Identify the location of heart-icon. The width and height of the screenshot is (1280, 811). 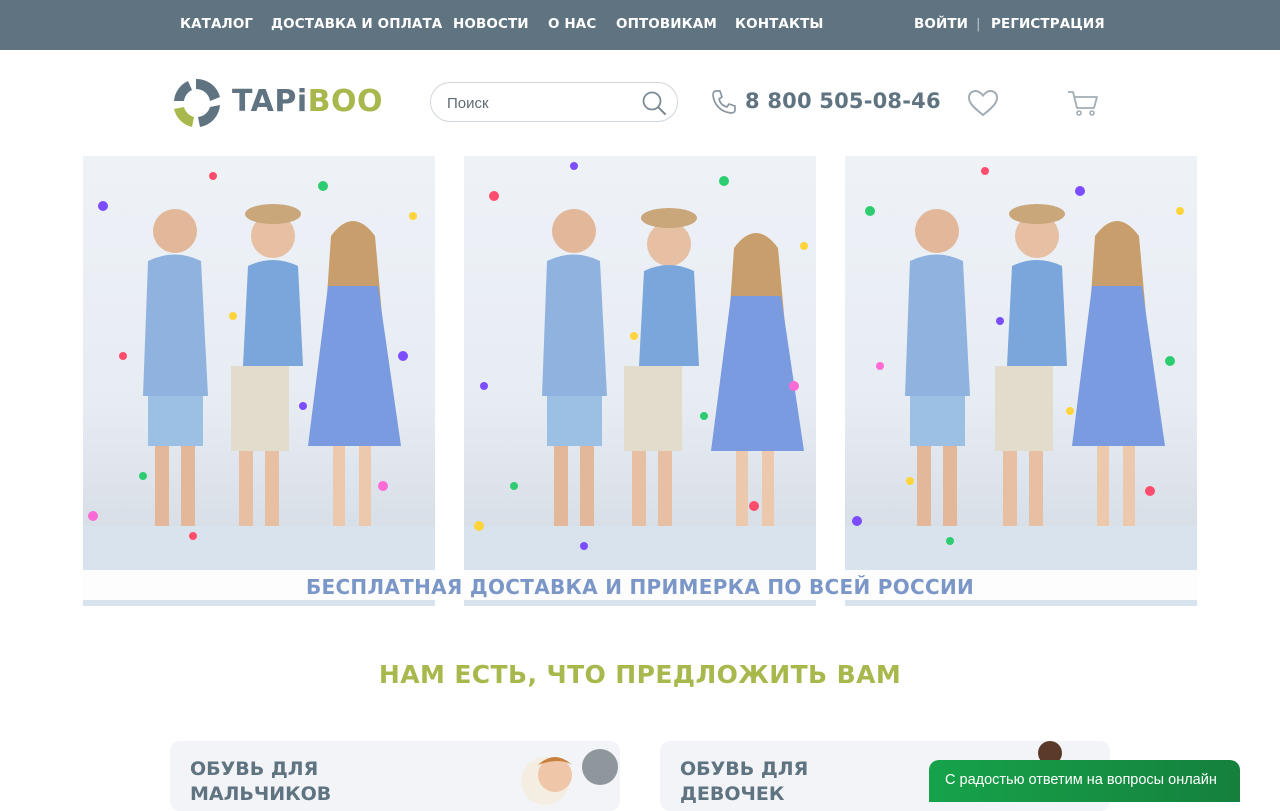
(983, 103).